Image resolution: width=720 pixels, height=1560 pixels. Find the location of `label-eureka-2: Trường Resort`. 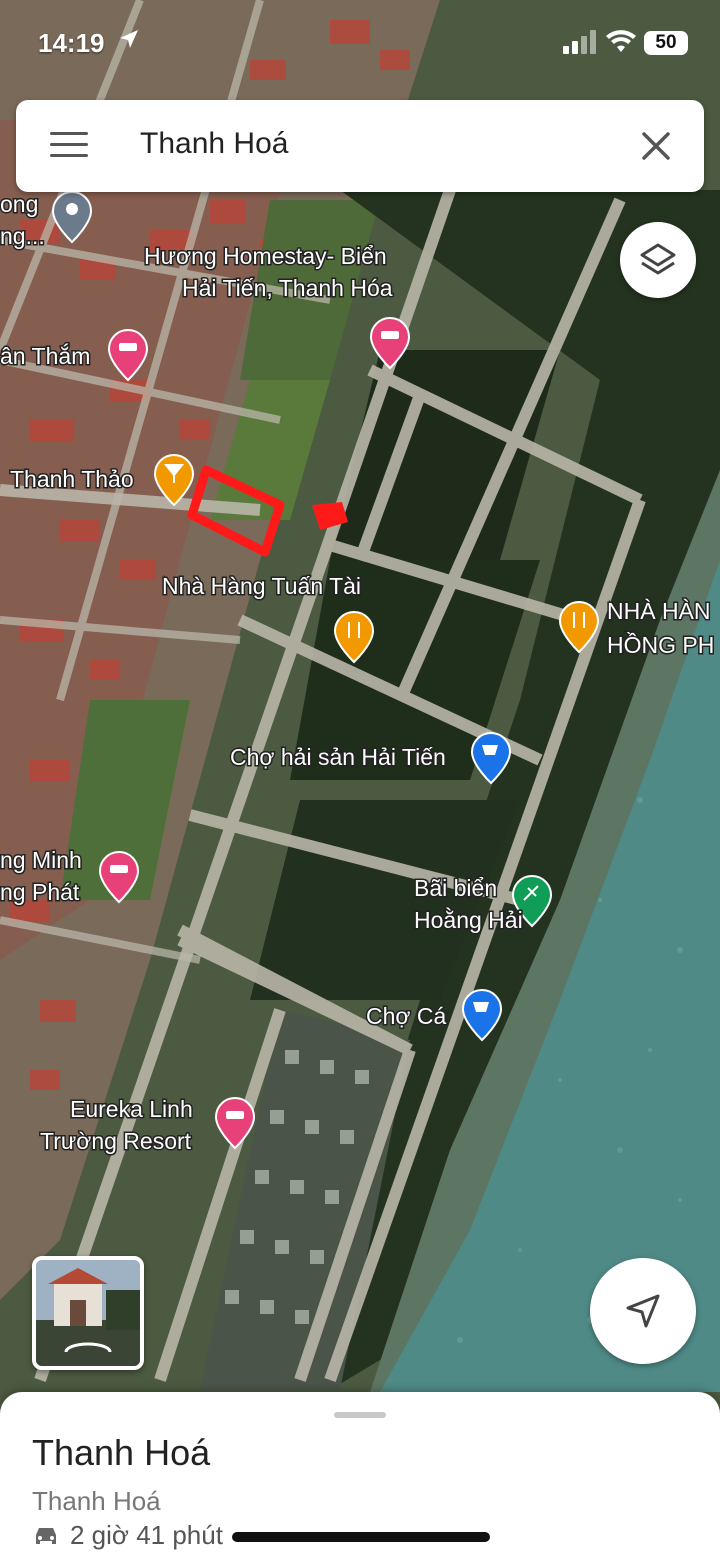

label-eureka-2: Trường Resort is located at coordinates (116, 1141).